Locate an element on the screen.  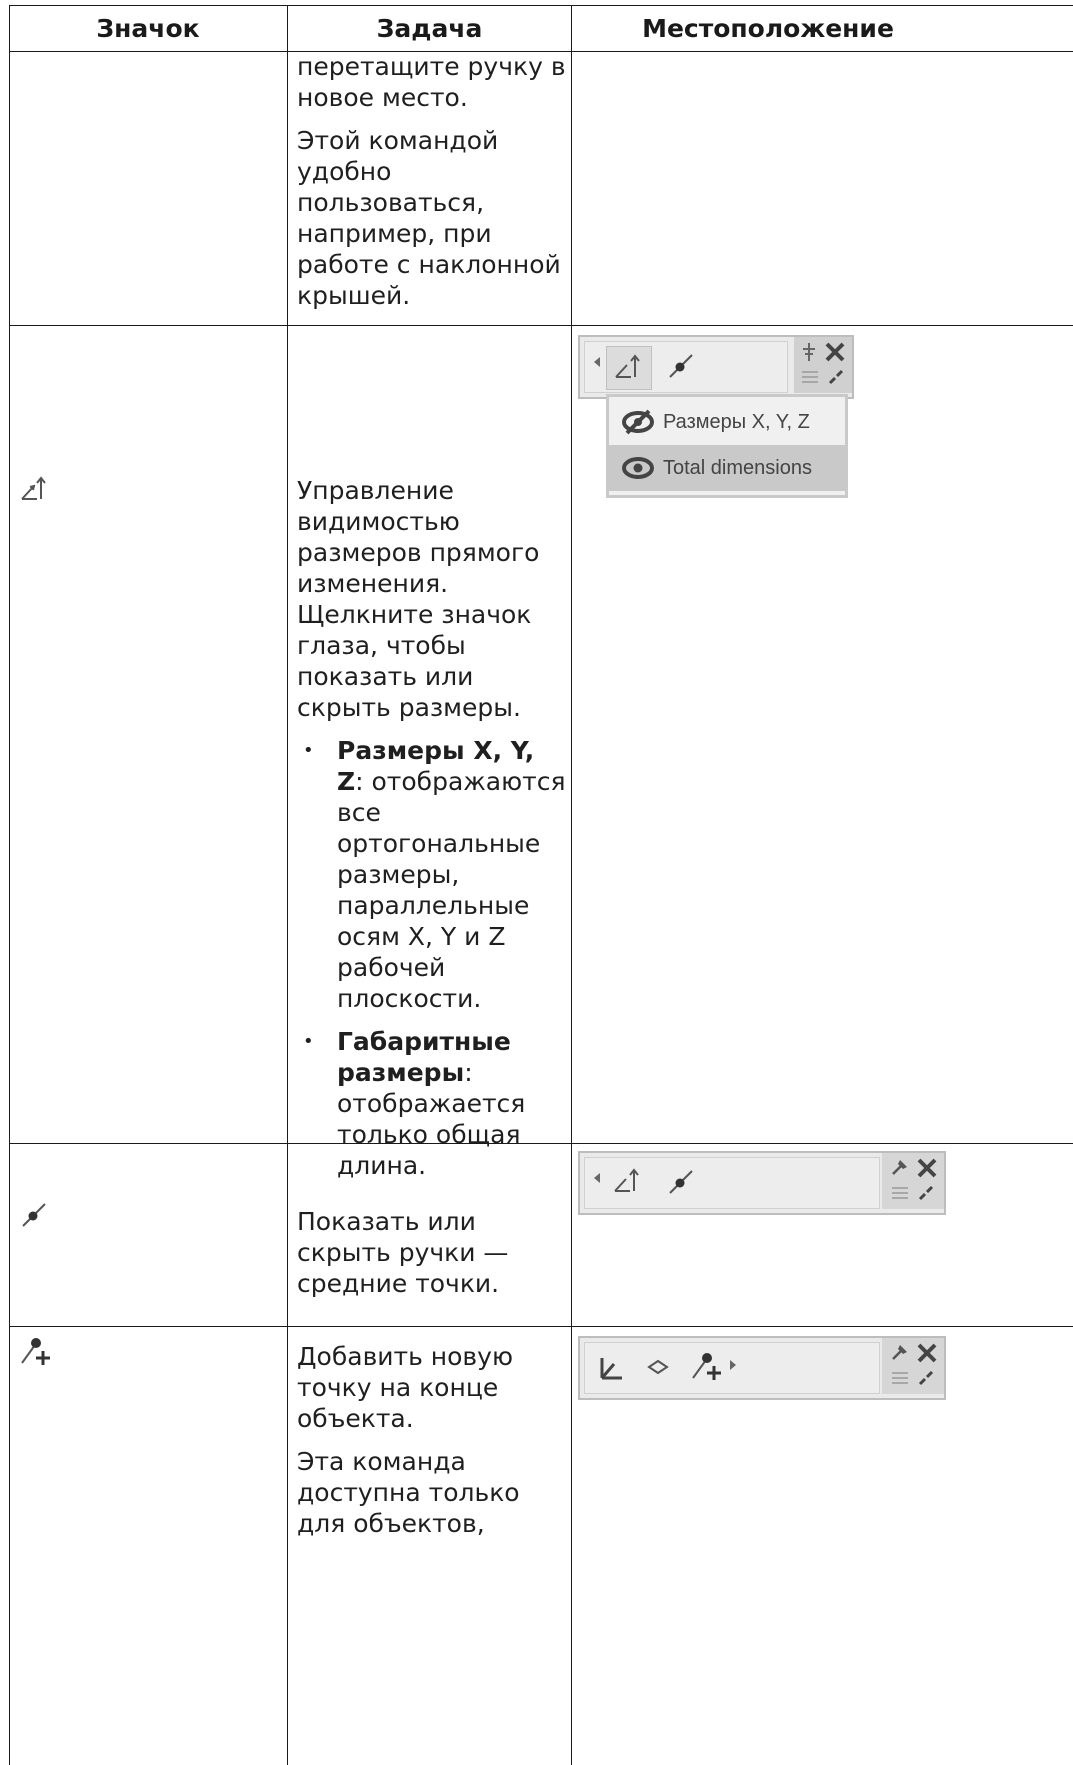
eye-hidden-icon is located at coordinates (638, 422).